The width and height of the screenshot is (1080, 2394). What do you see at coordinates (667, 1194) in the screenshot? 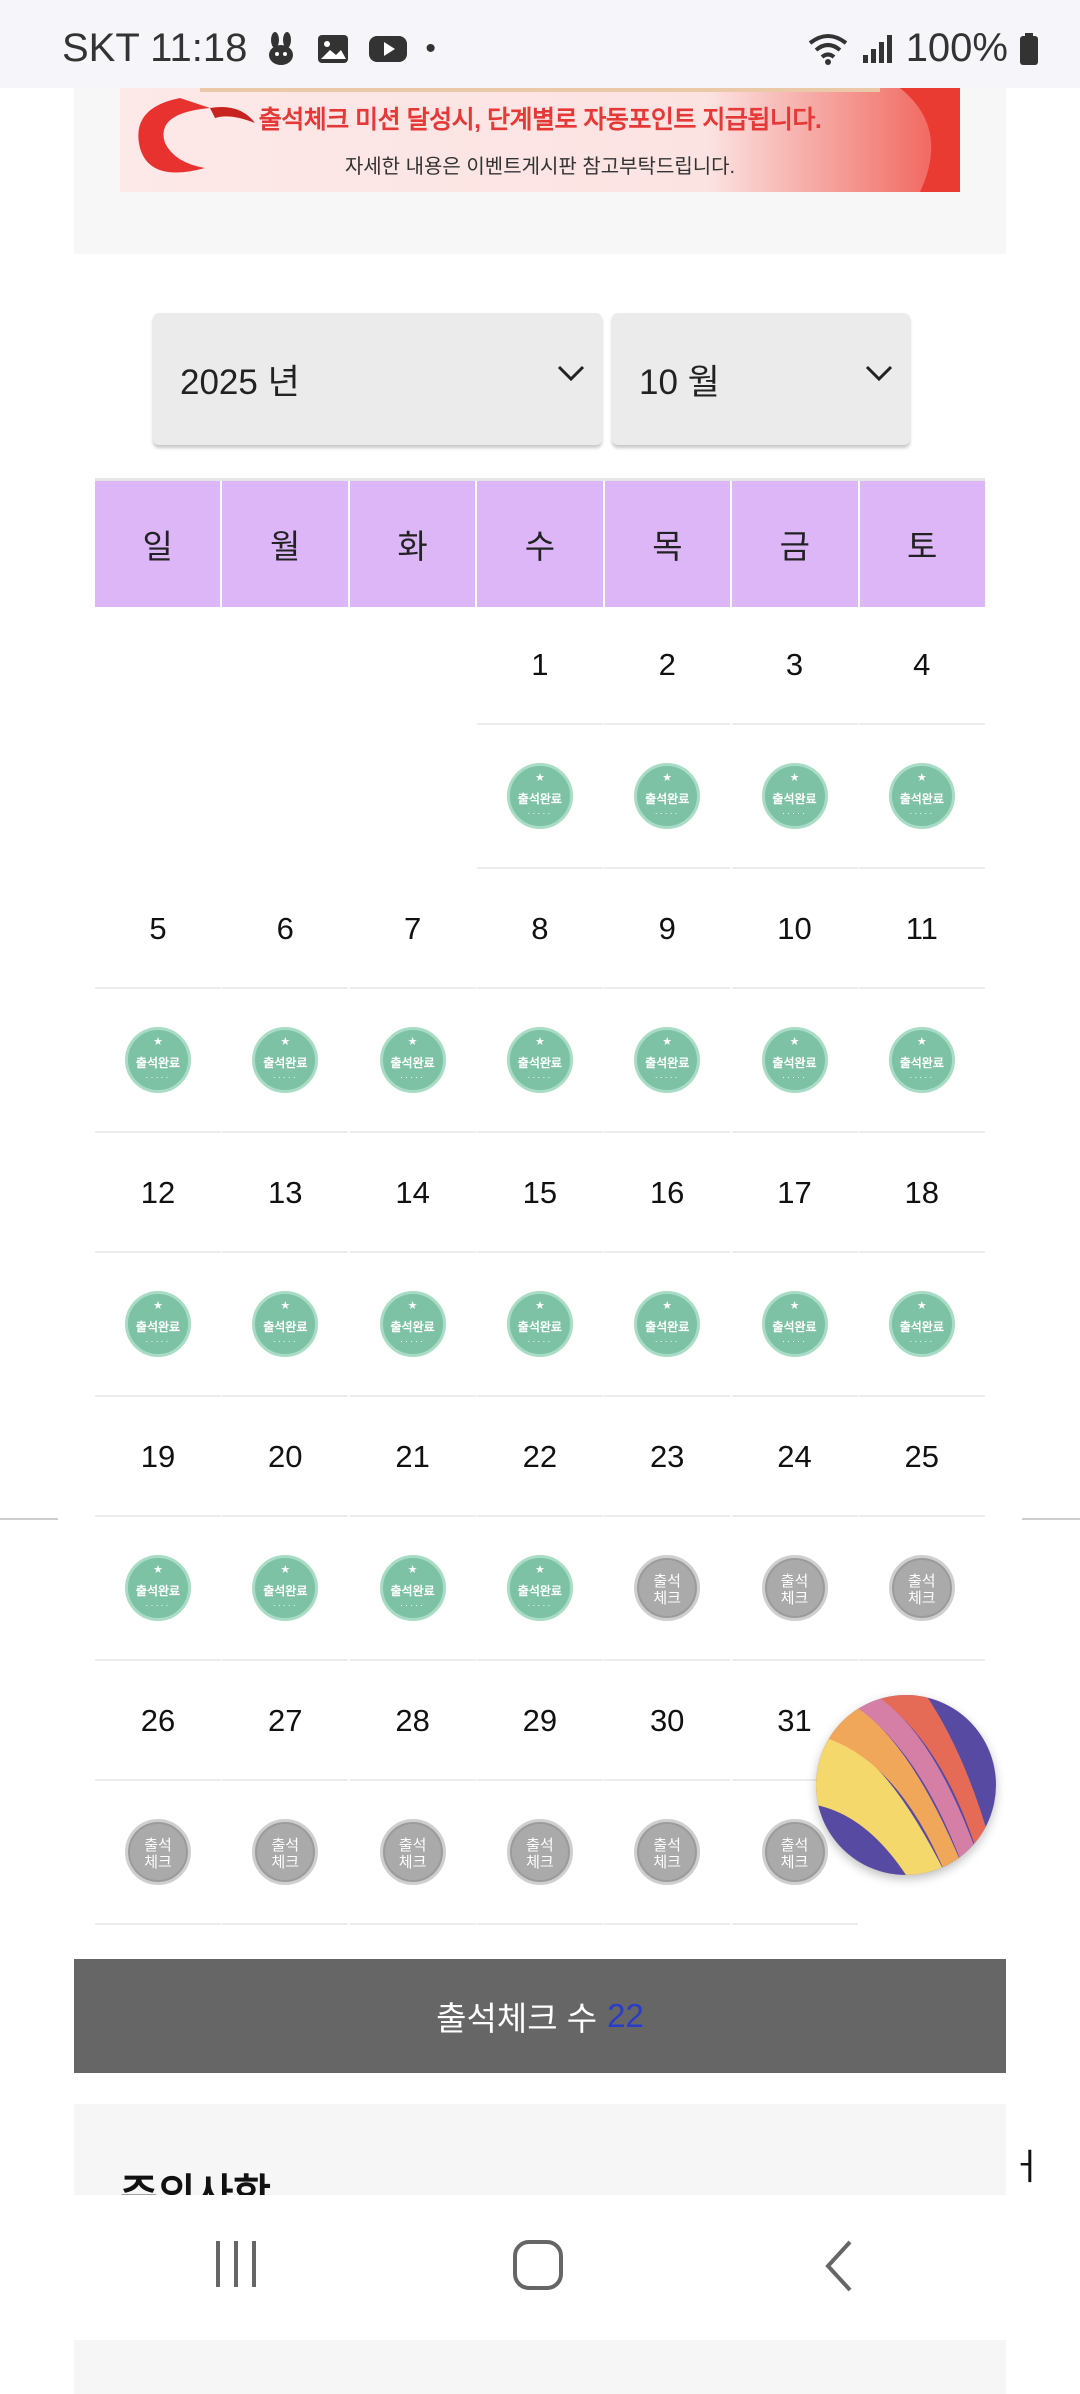
I see `calendar-date: 16` at bounding box center [667, 1194].